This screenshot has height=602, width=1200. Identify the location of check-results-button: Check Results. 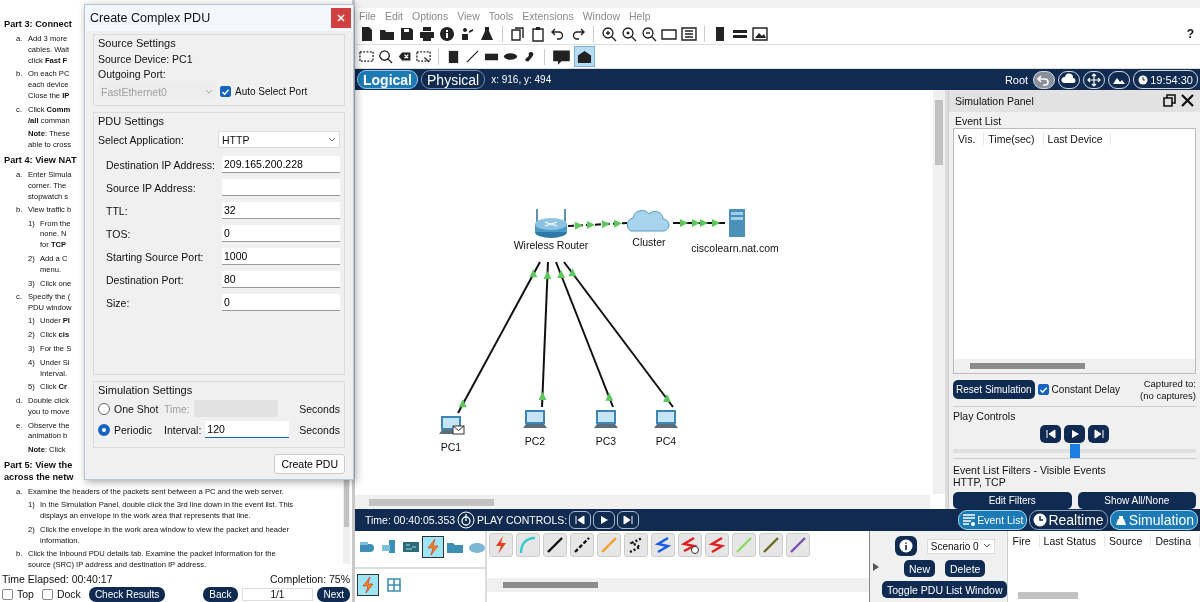
(127, 594).